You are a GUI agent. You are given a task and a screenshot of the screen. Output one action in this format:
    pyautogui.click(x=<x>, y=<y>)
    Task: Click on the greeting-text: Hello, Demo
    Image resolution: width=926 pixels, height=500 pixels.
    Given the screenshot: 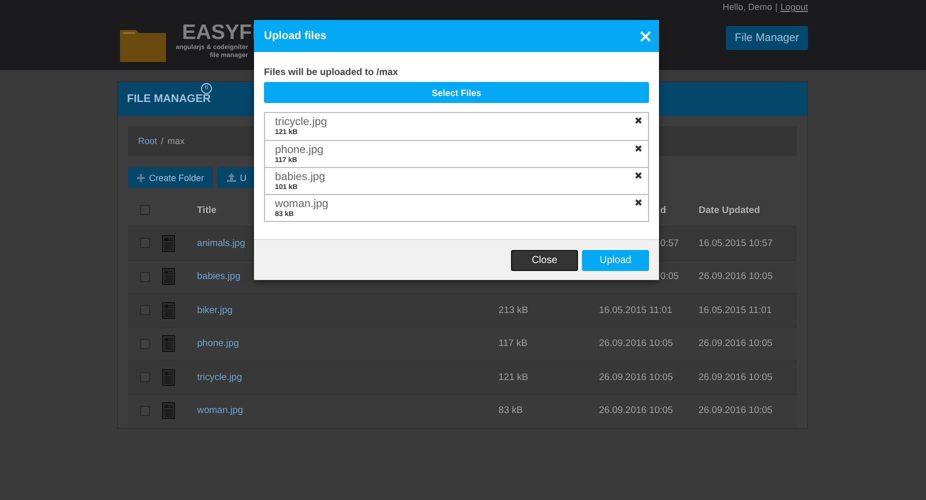 What is the action you would take?
    pyautogui.click(x=747, y=7)
    